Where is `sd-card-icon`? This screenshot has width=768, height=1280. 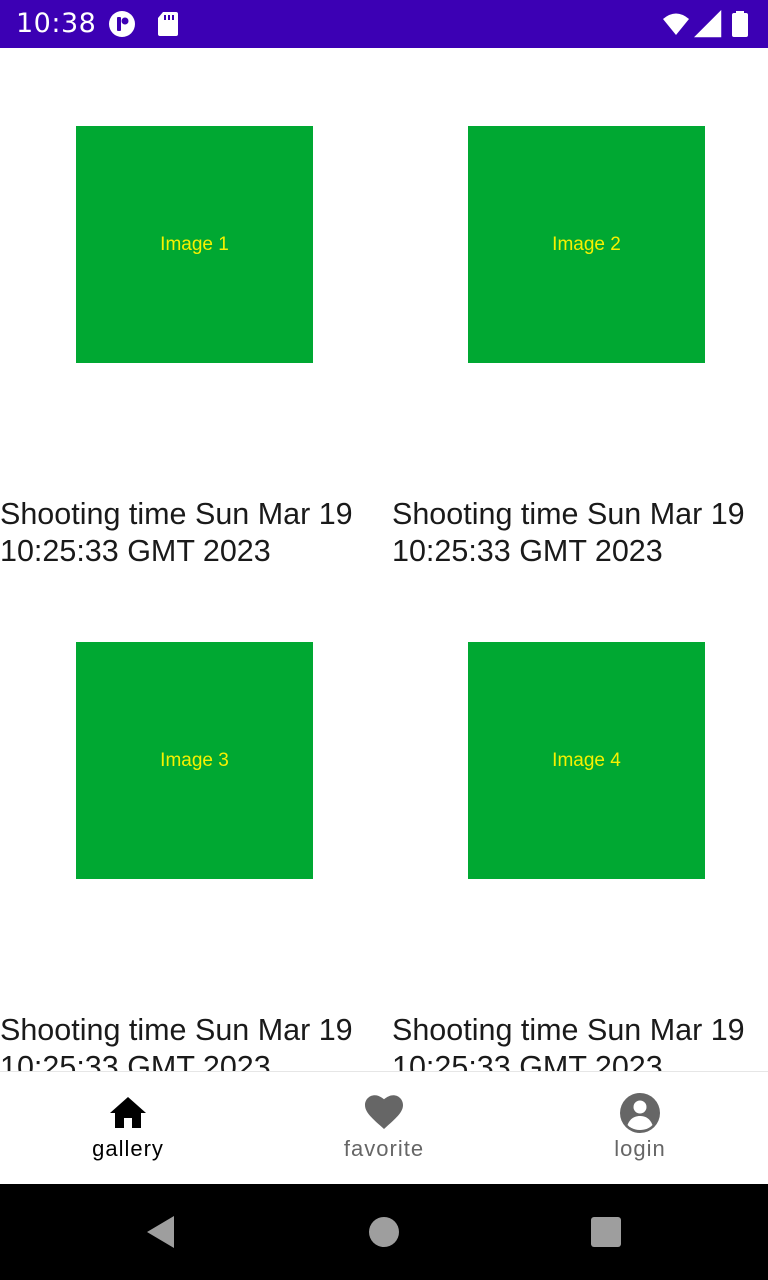
sd-card-icon is located at coordinates (168, 24).